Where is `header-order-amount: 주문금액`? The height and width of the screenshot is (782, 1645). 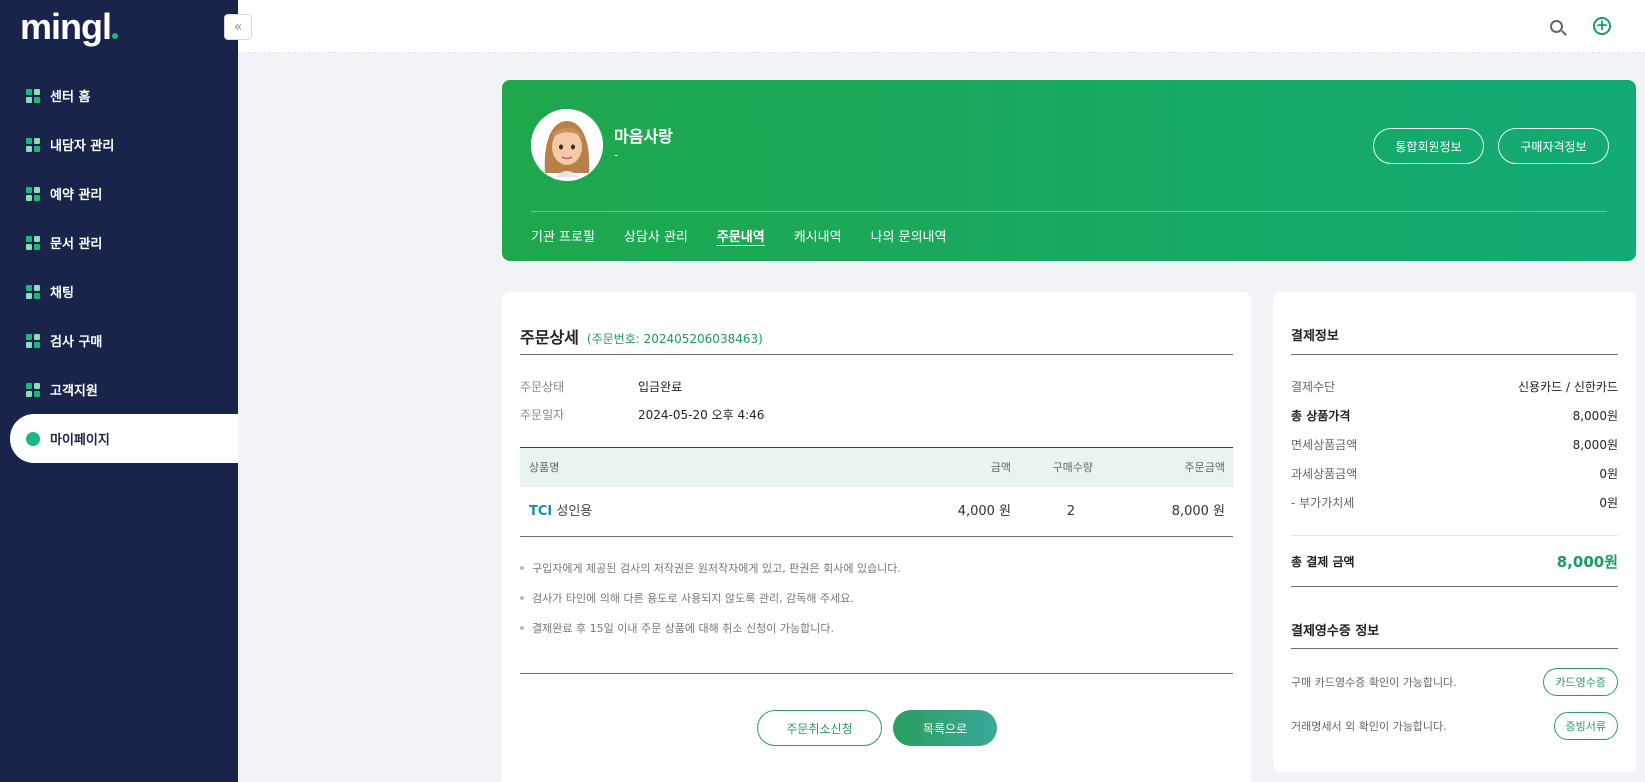 header-order-amount: 주문금액 is located at coordinates (1204, 467).